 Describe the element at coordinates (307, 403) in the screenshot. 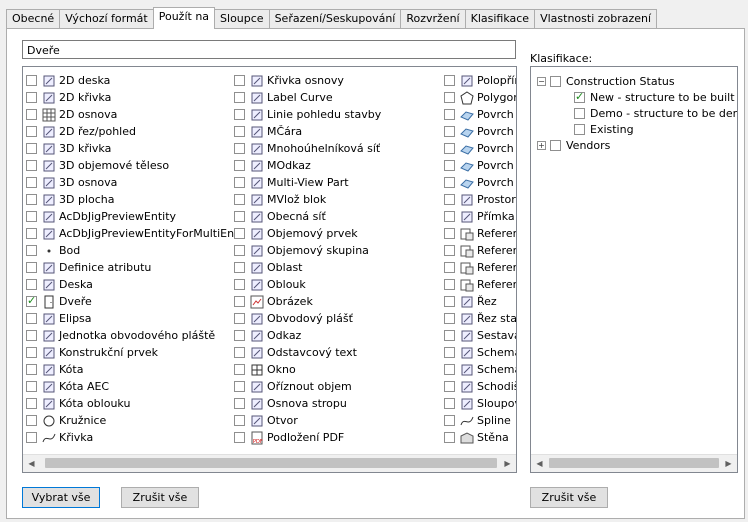

I see `list-item: Osnova stropu` at that location.